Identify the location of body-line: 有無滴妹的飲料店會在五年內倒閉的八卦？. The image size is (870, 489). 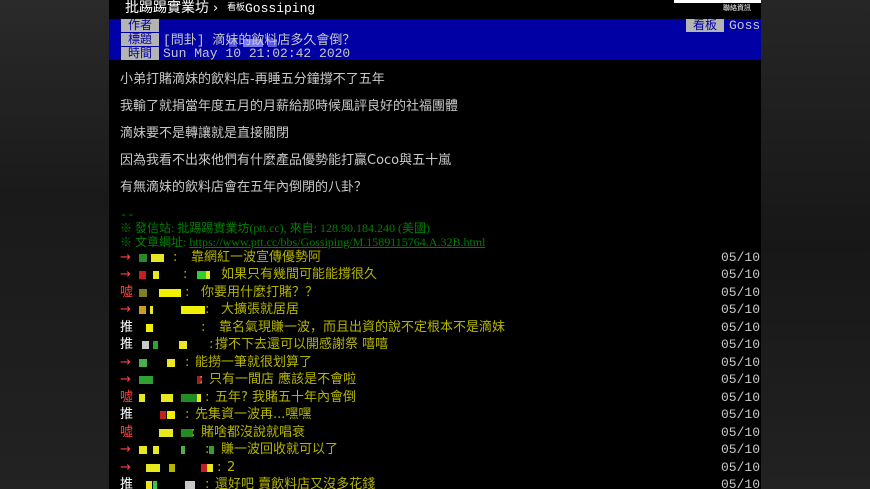
(244, 187).